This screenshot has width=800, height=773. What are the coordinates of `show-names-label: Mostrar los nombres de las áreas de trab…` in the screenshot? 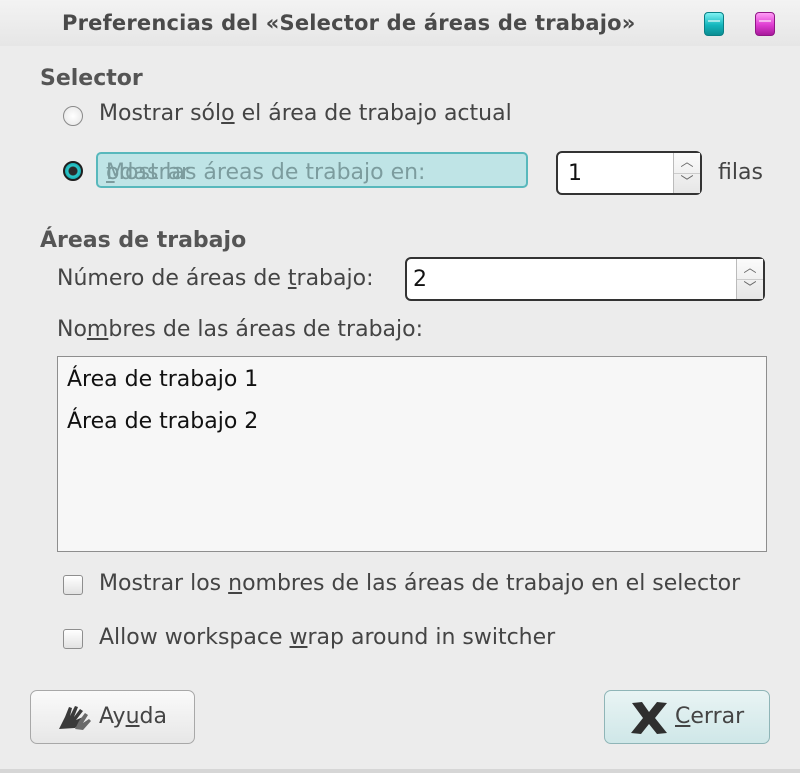 It's located at (419, 583).